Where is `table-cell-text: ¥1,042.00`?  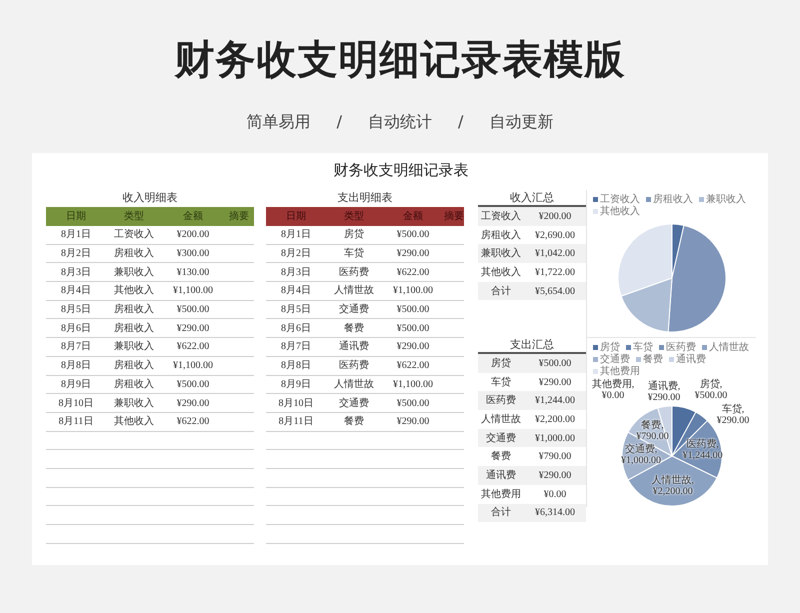 table-cell-text: ¥1,042.00 is located at coordinates (555, 254).